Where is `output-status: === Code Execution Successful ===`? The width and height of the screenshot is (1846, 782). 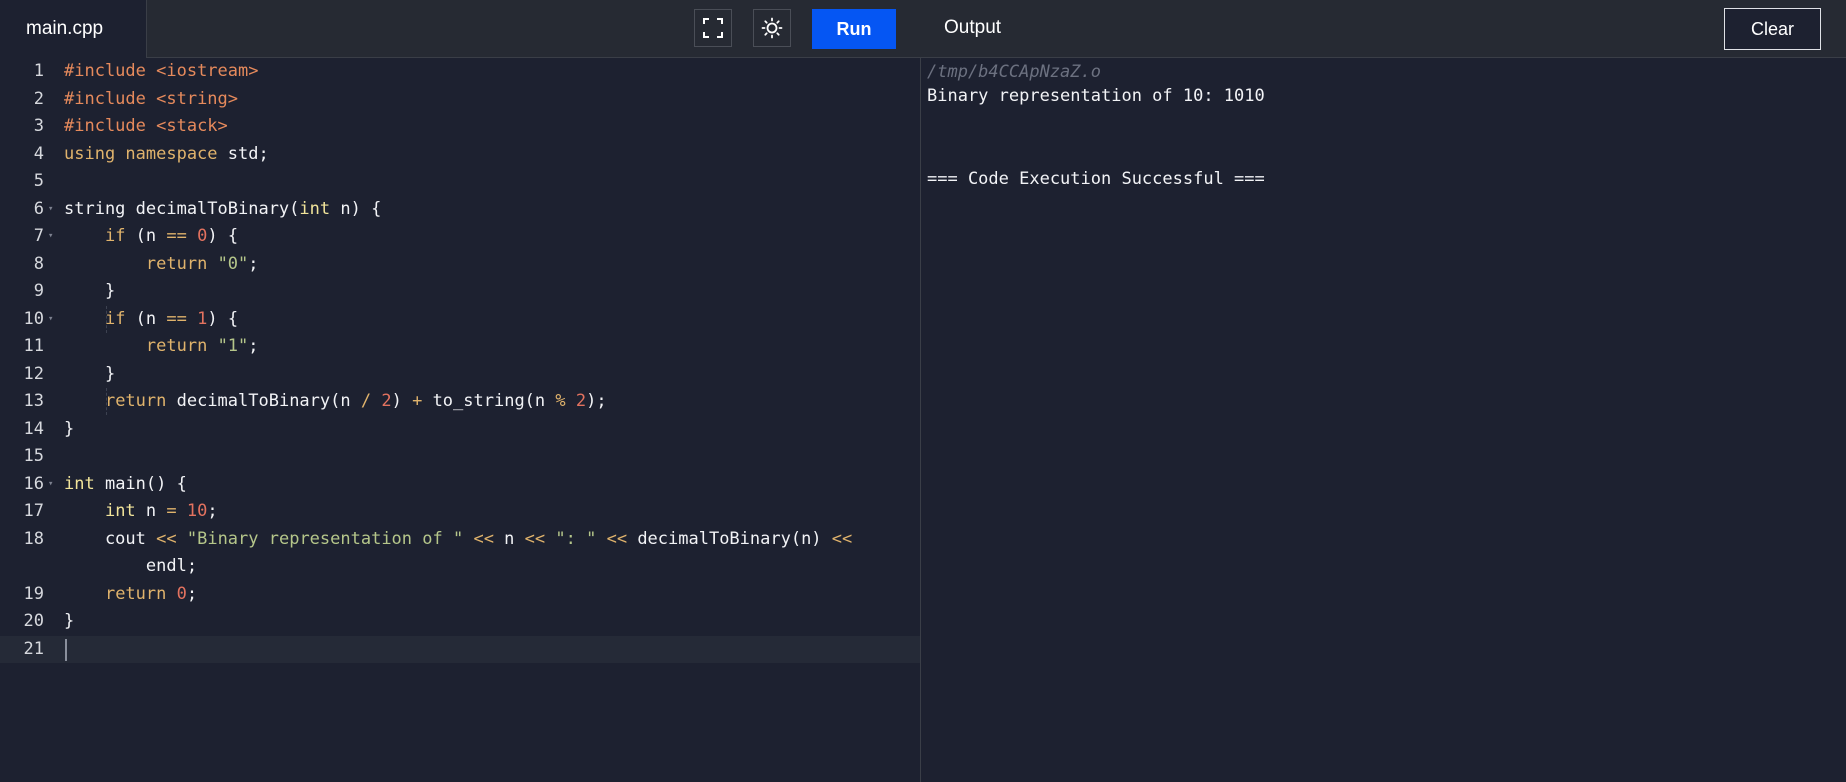
output-status: === Code Execution Successful === is located at coordinates (1096, 179).